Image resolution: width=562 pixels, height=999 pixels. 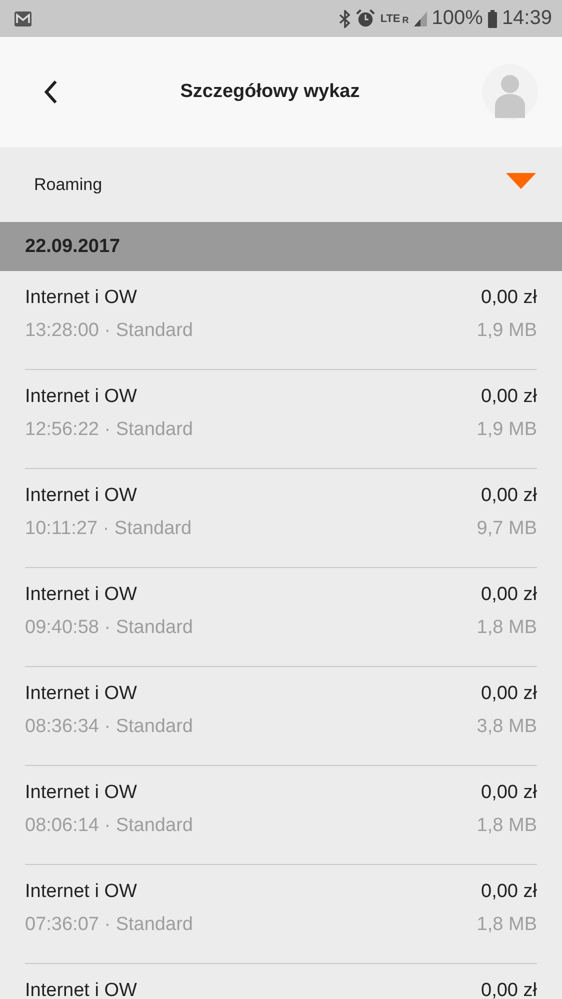 What do you see at coordinates (270, 92) in the screenshot?
I see `screen-title: Szczegółowy wykaz` at bounding box center [270, 92].